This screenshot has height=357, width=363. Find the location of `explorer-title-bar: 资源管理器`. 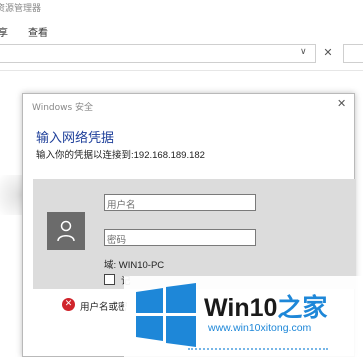

explorer-title-bar: 资源管理器 is located at coordinates (181, 9).